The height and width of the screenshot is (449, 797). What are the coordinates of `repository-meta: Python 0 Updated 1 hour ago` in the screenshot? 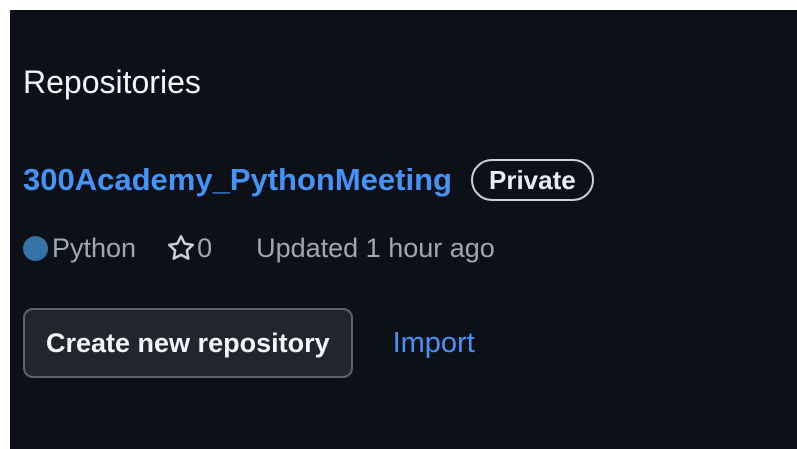 It's located at (259, 248).